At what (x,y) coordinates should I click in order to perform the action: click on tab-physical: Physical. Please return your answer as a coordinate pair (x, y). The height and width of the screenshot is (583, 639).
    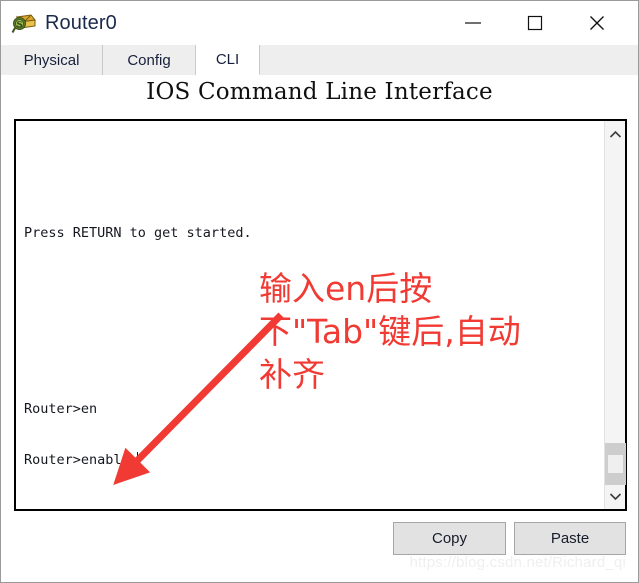
    Looking at the image, I should click on (52, 60).